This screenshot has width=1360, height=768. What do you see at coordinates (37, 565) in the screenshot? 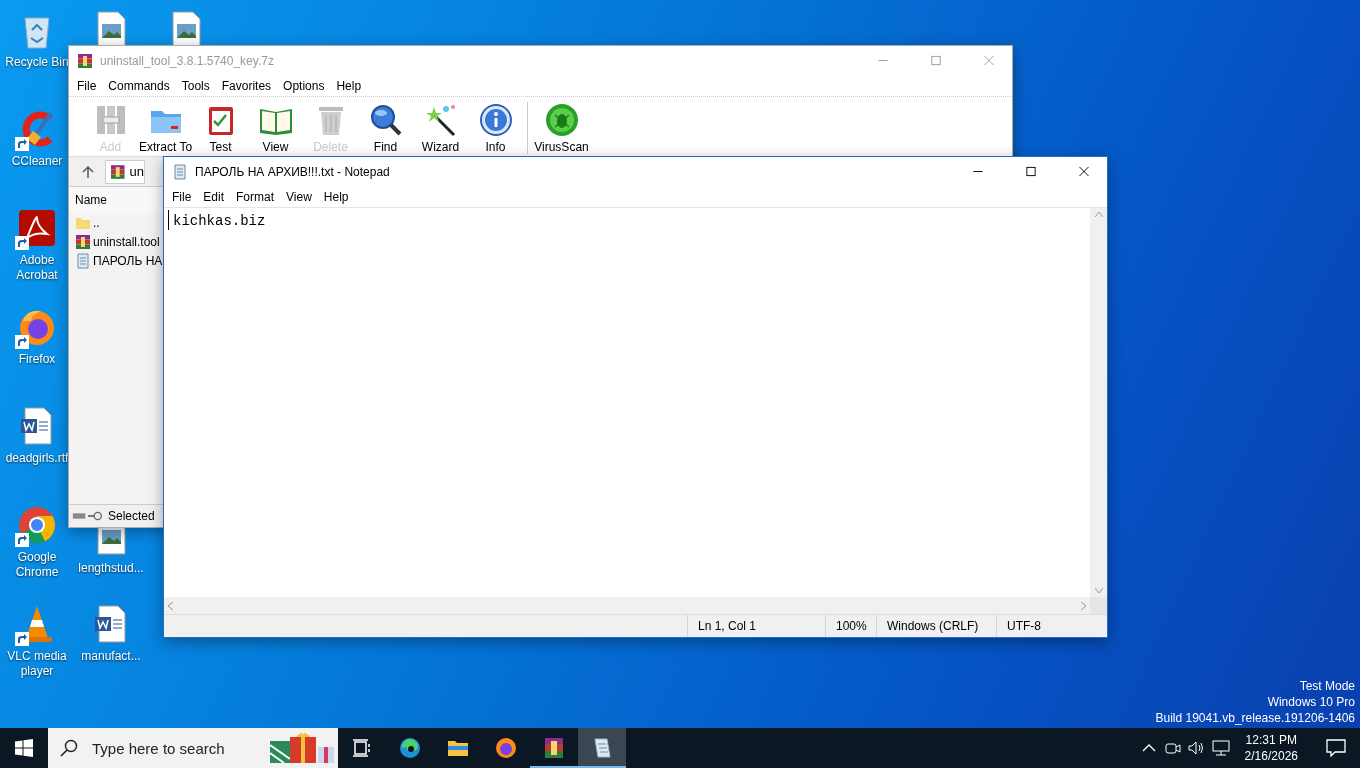
I see `desktop-icon-label: Google Chrome` at bounding box center [37, 565].